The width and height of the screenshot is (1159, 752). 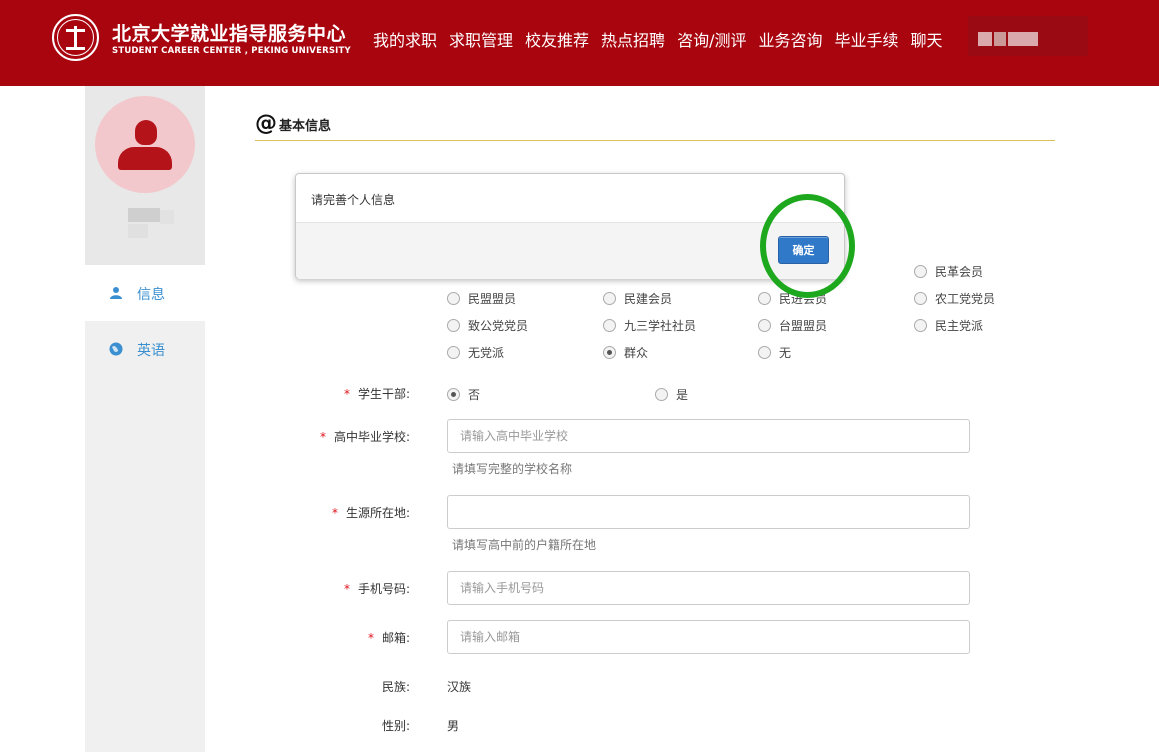 I want to click on nav-hot-recruitment: 热点招聘, so click(x=633, y=39).